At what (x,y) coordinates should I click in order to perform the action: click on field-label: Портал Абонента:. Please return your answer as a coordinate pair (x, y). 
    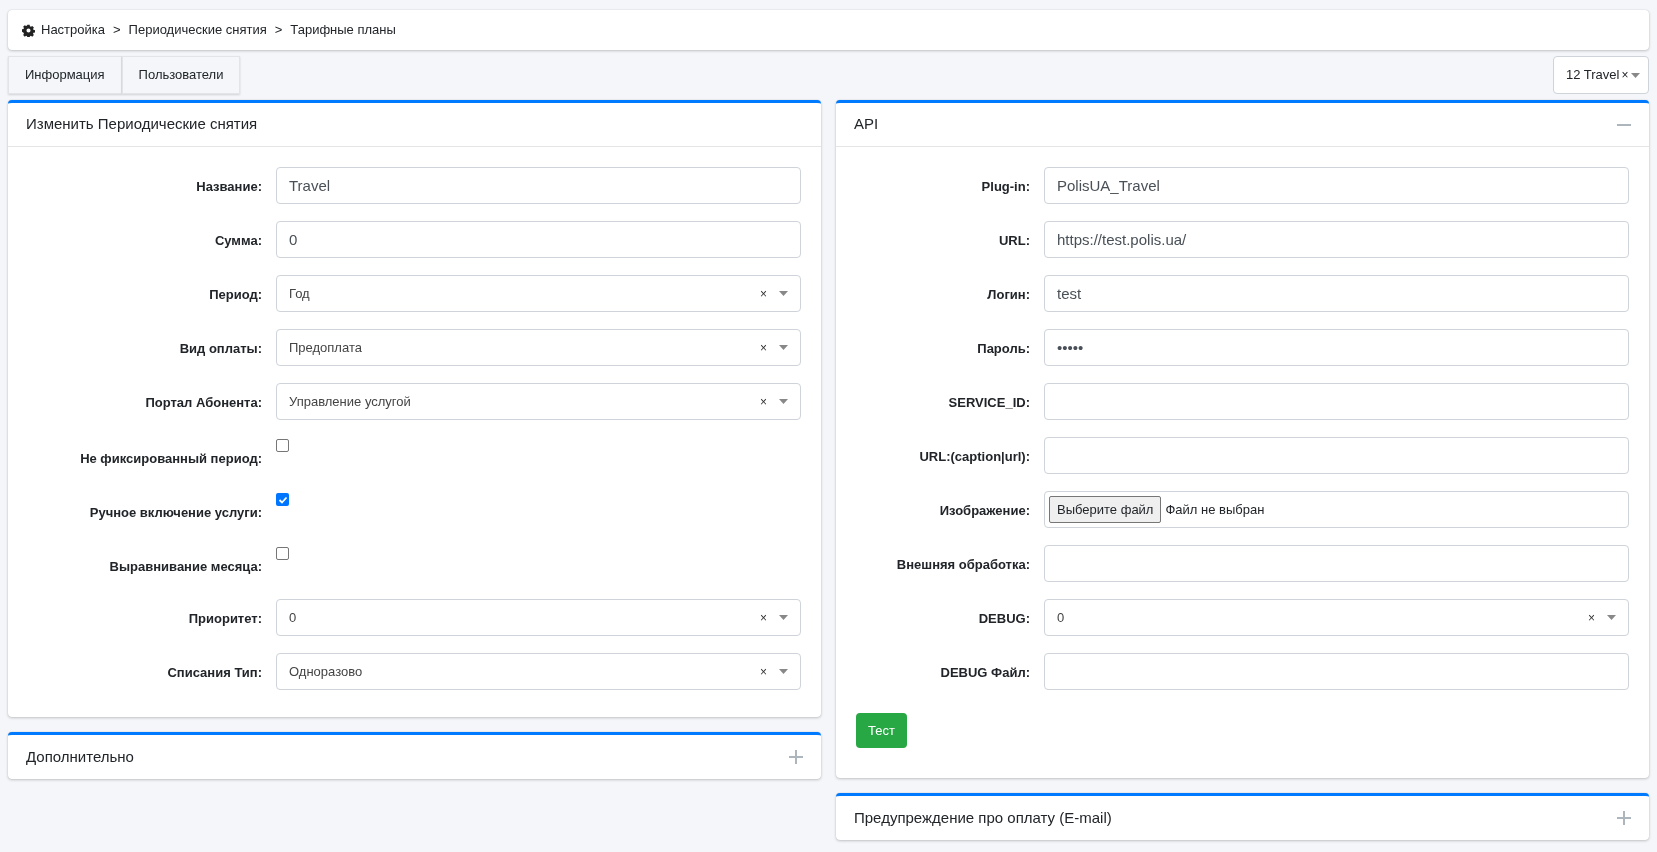
    Looking at the image, I should click on (203, 403).